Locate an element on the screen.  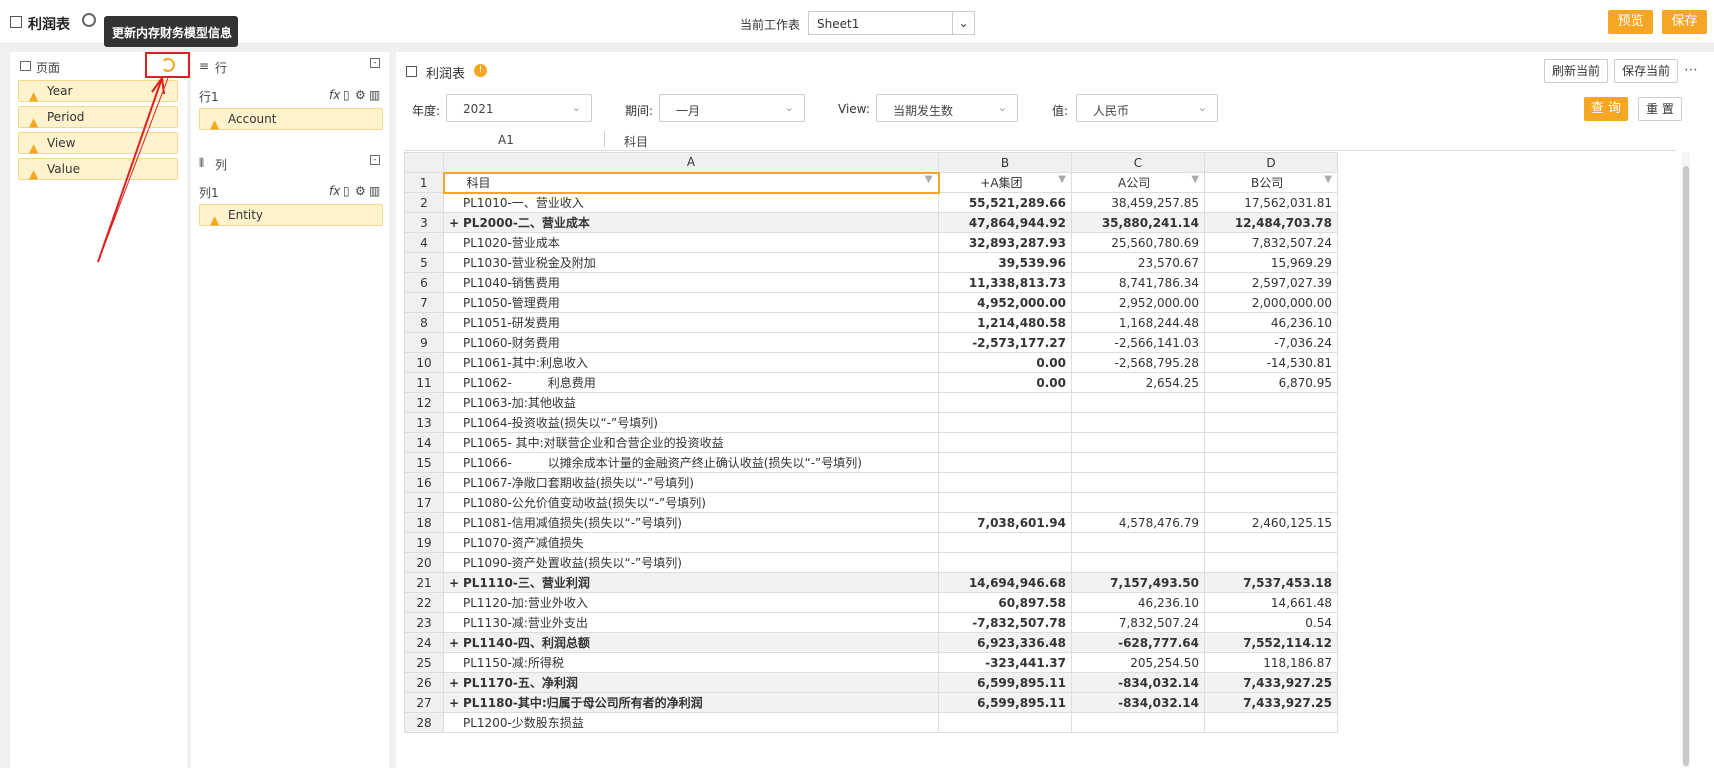
value-cell-company-a: 7,157,493.50 is located at coordinates (1138, 582).